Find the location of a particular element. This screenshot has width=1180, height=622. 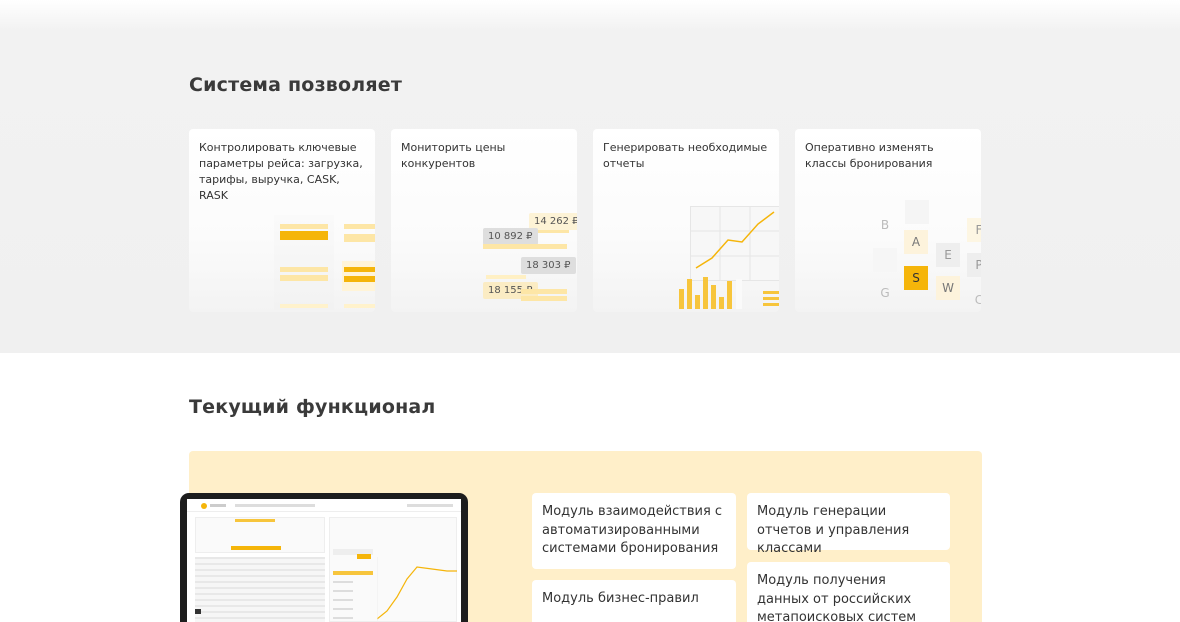

laptop-illustration is located at coordinates (324, 557).